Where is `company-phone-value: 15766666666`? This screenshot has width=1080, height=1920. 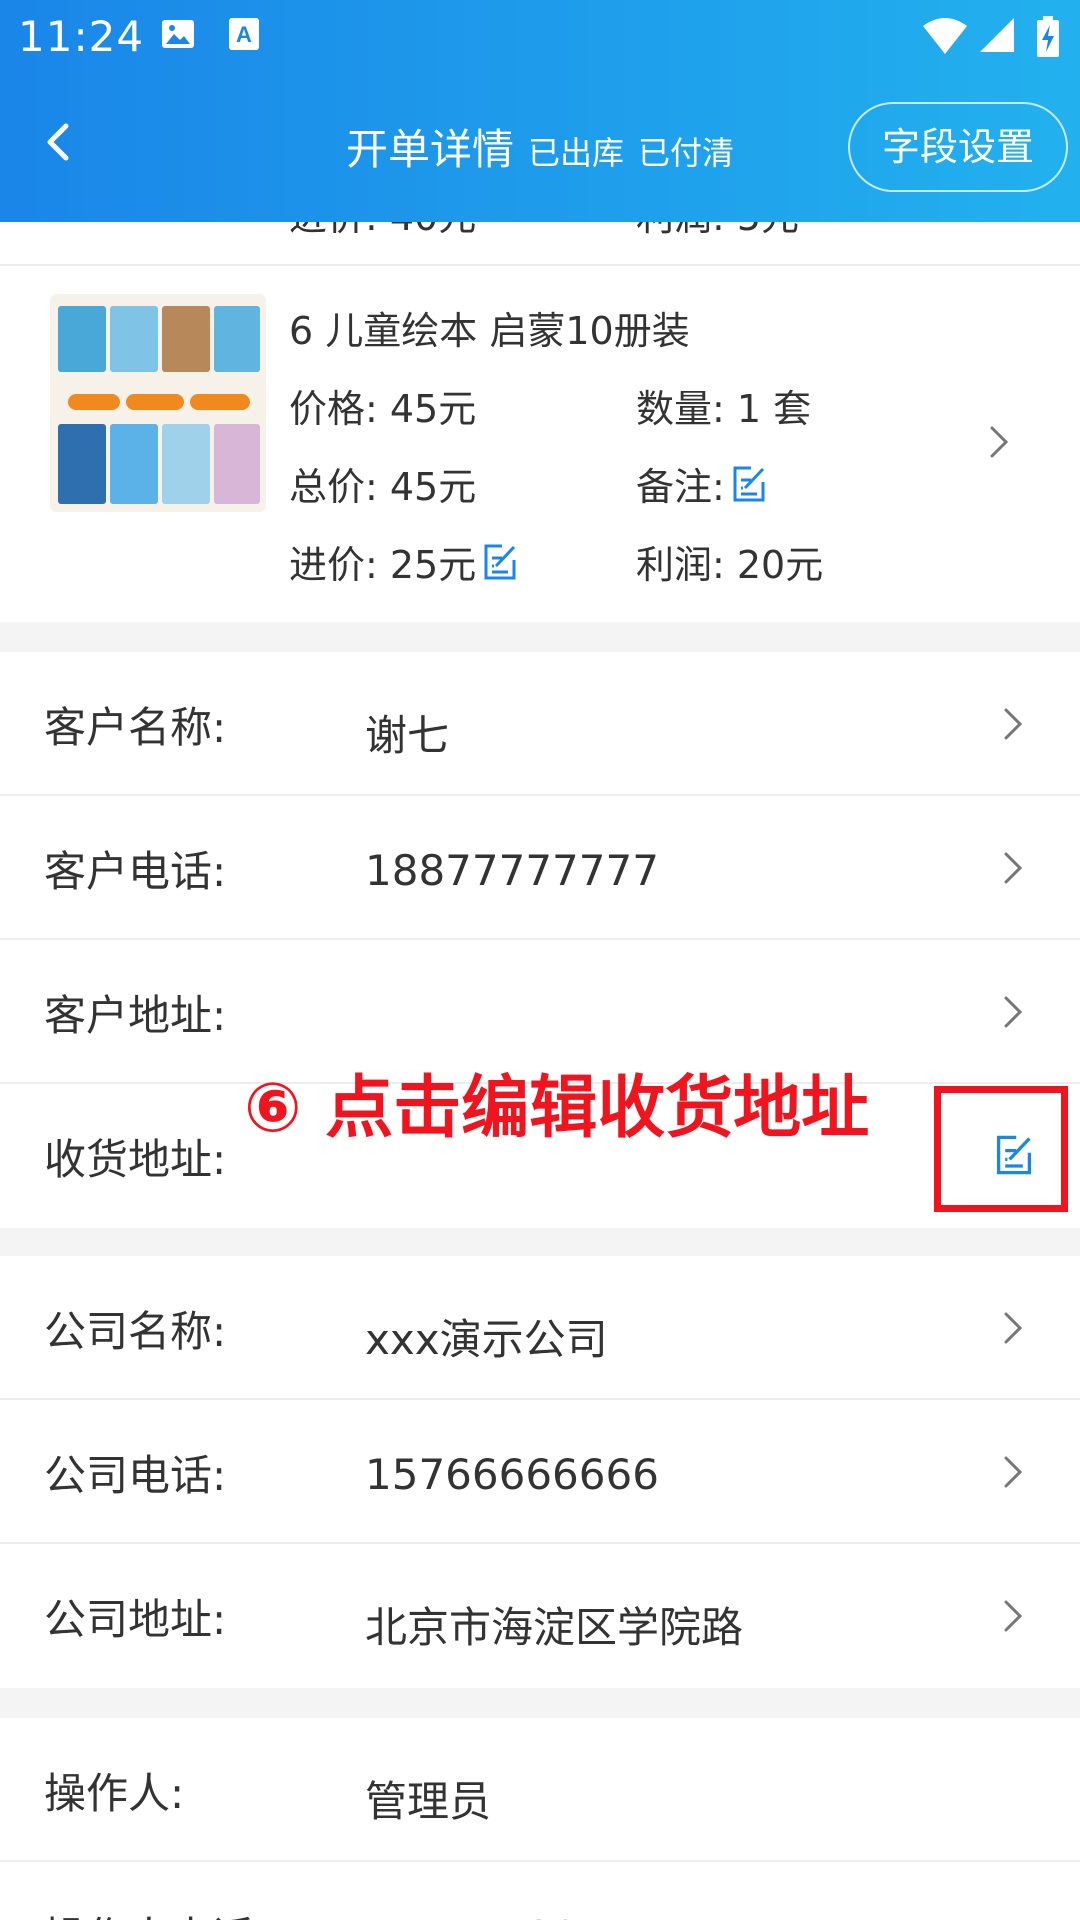 company-phone-value: 15766666666 is located at coordinates (512, 1474).